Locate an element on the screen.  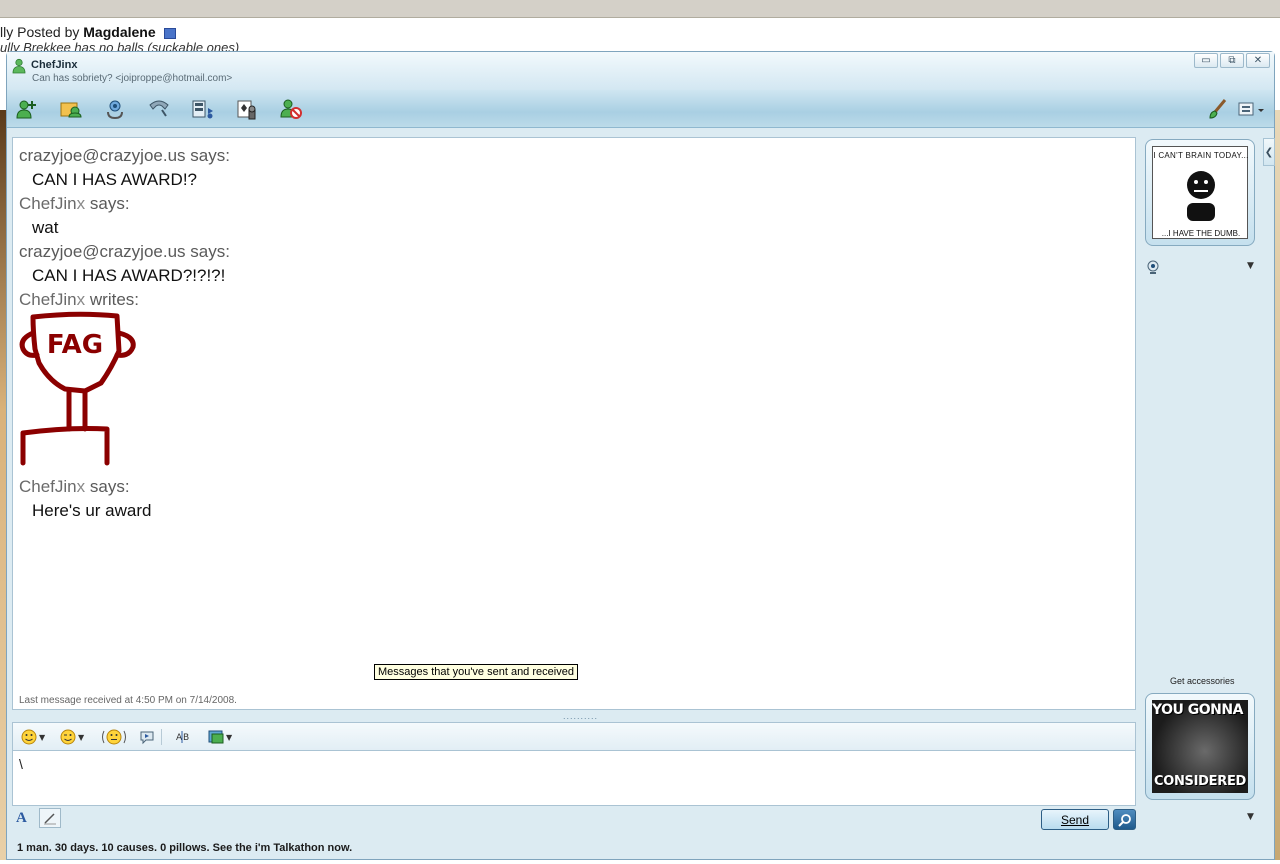
contact-name: ChefJinx is located at coordinates (54, 65).